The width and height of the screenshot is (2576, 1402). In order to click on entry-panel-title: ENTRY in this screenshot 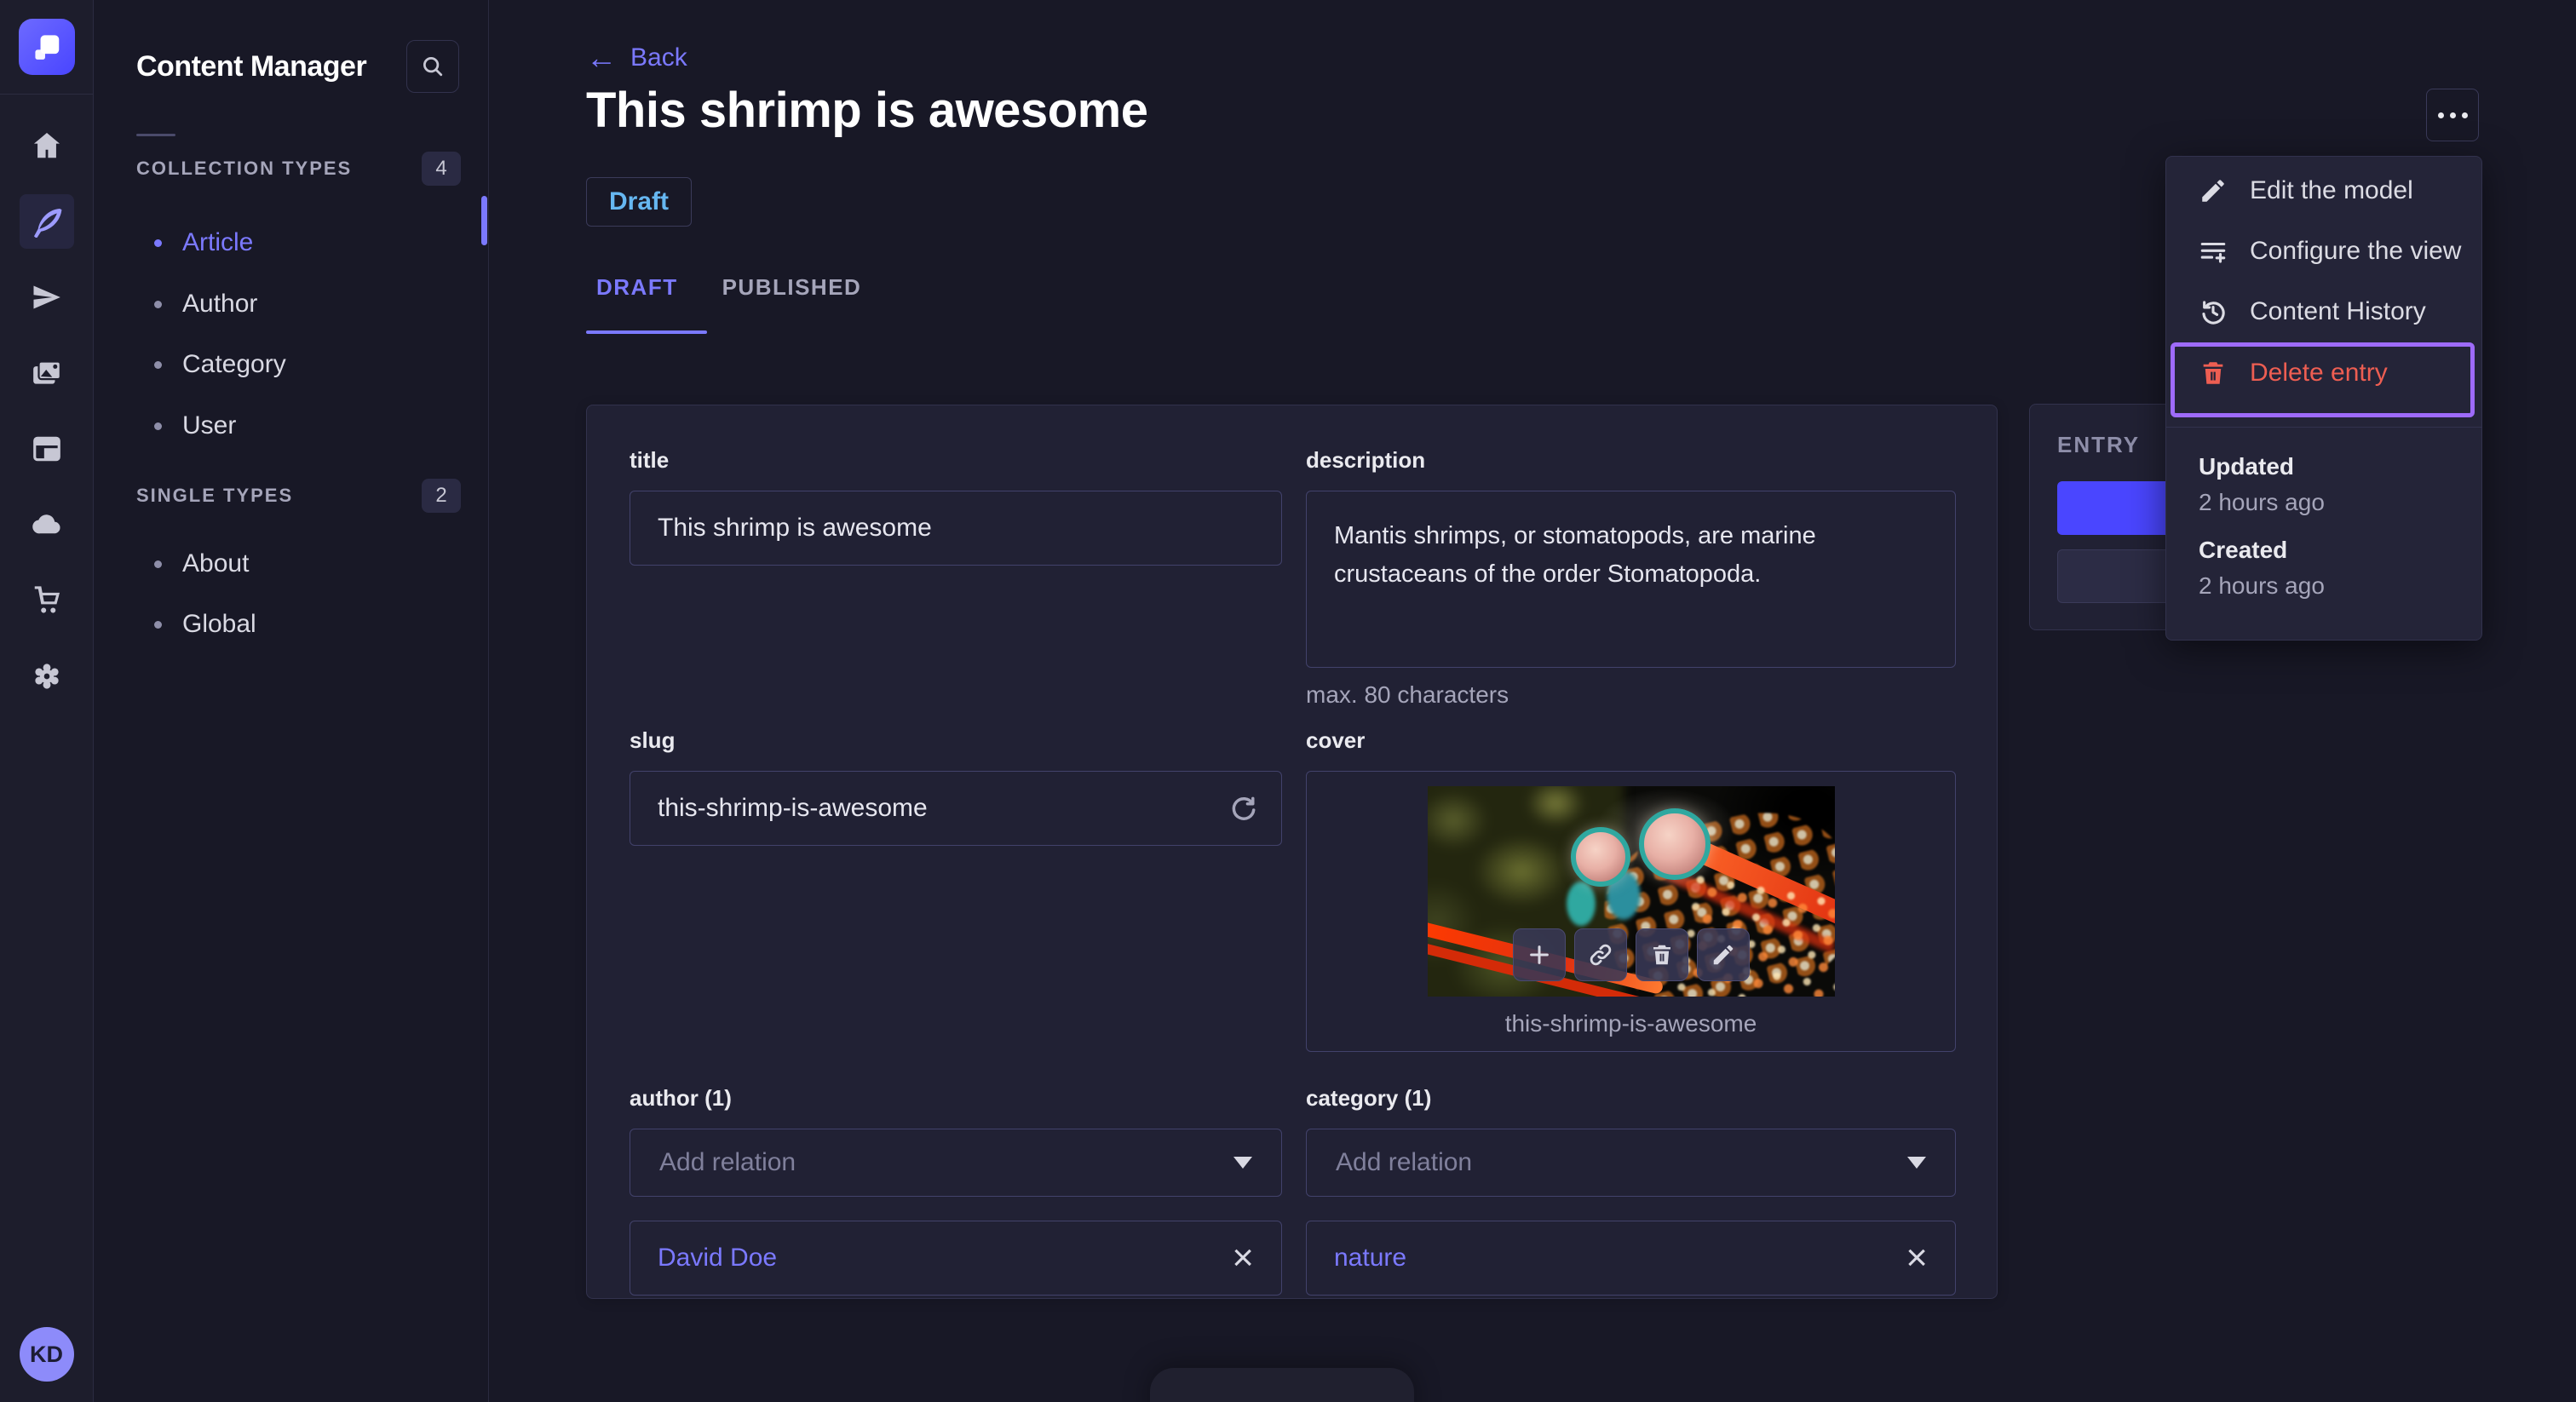, I will do `click(2099, 445)`.